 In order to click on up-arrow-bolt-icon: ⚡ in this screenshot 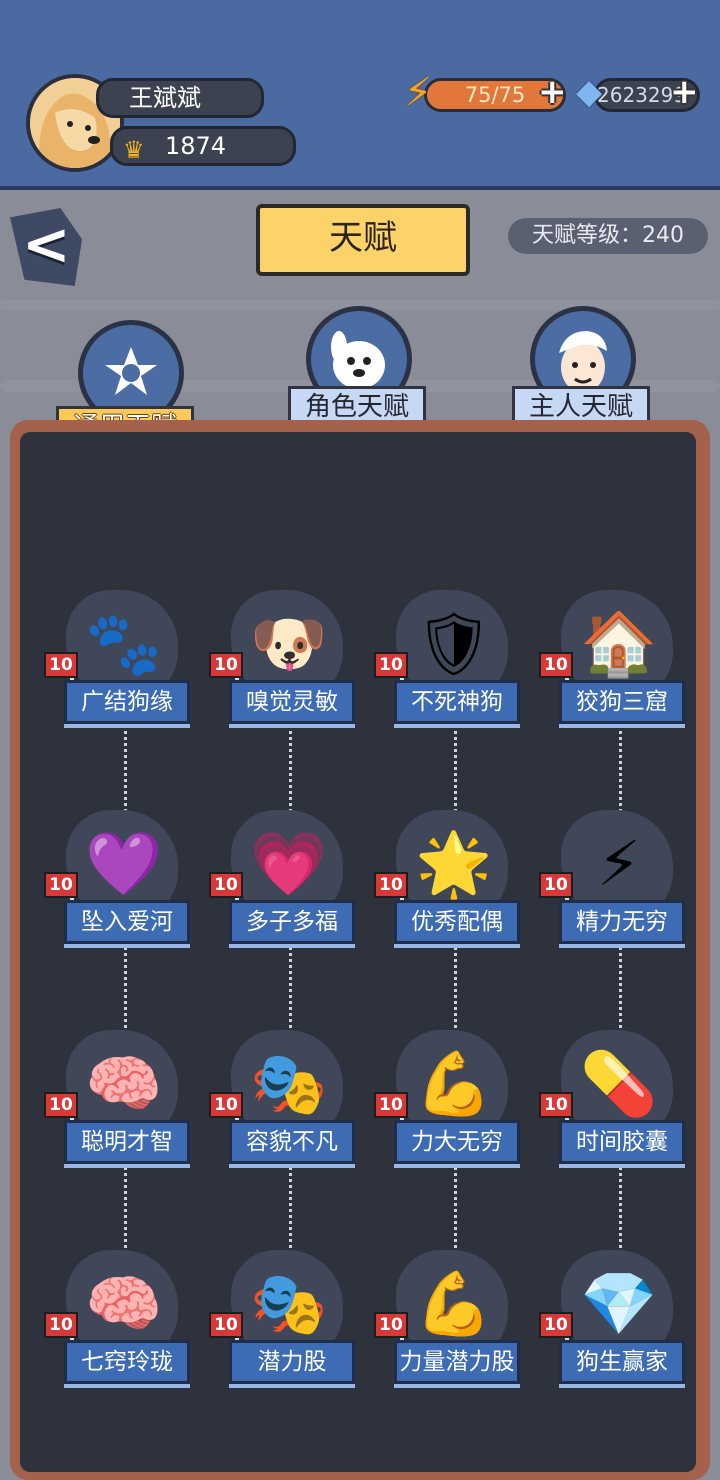, I will do `click(619, 863)`.